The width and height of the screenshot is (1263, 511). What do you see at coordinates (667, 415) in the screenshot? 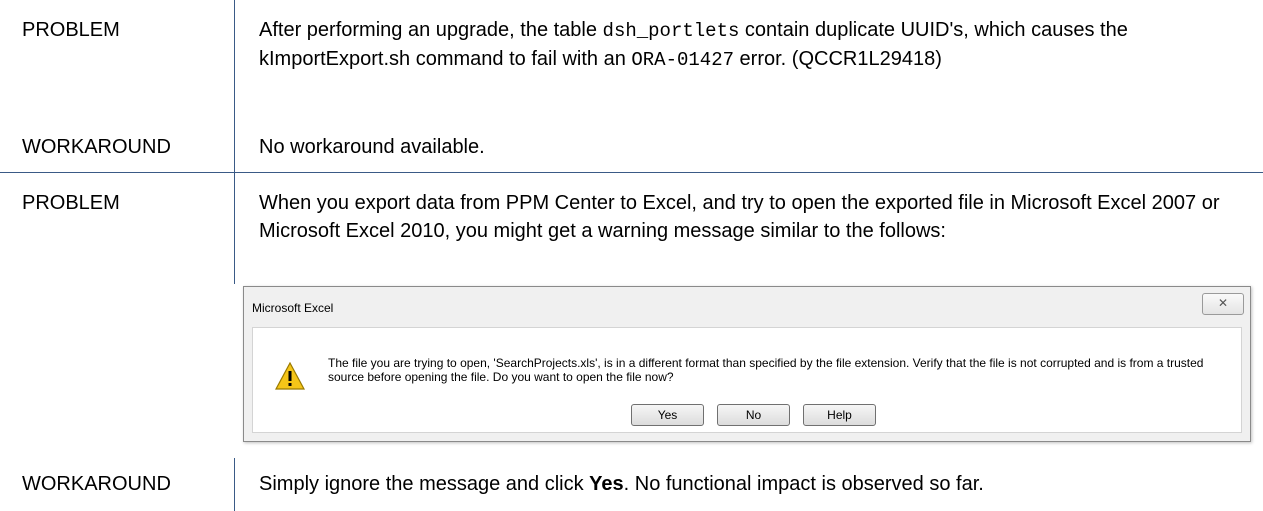
I see `yes-button: Yes` at bounding box center [667, 415].